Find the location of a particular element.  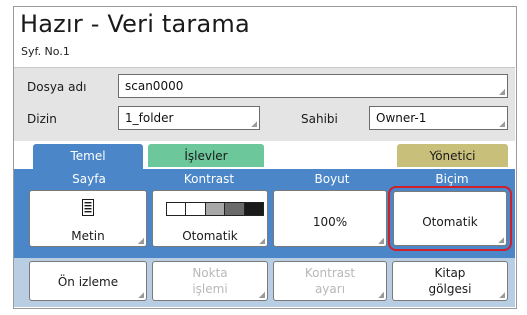

owner-field: Owner-1 is located at coordinates (438, 118).